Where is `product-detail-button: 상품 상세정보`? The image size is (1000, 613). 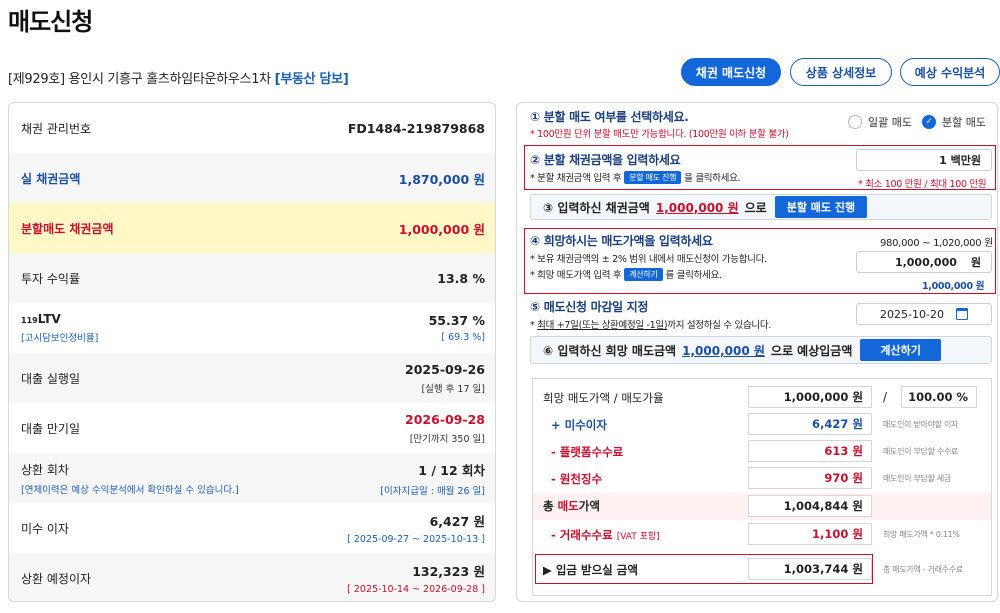 product-detail-button: 상품 상세정보 is located at coordinates (841, 72).